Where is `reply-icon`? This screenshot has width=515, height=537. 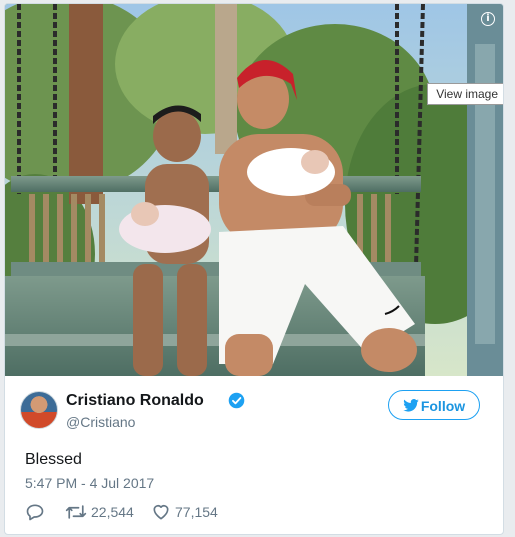
reply-icon is located at coordinates (35, 512).